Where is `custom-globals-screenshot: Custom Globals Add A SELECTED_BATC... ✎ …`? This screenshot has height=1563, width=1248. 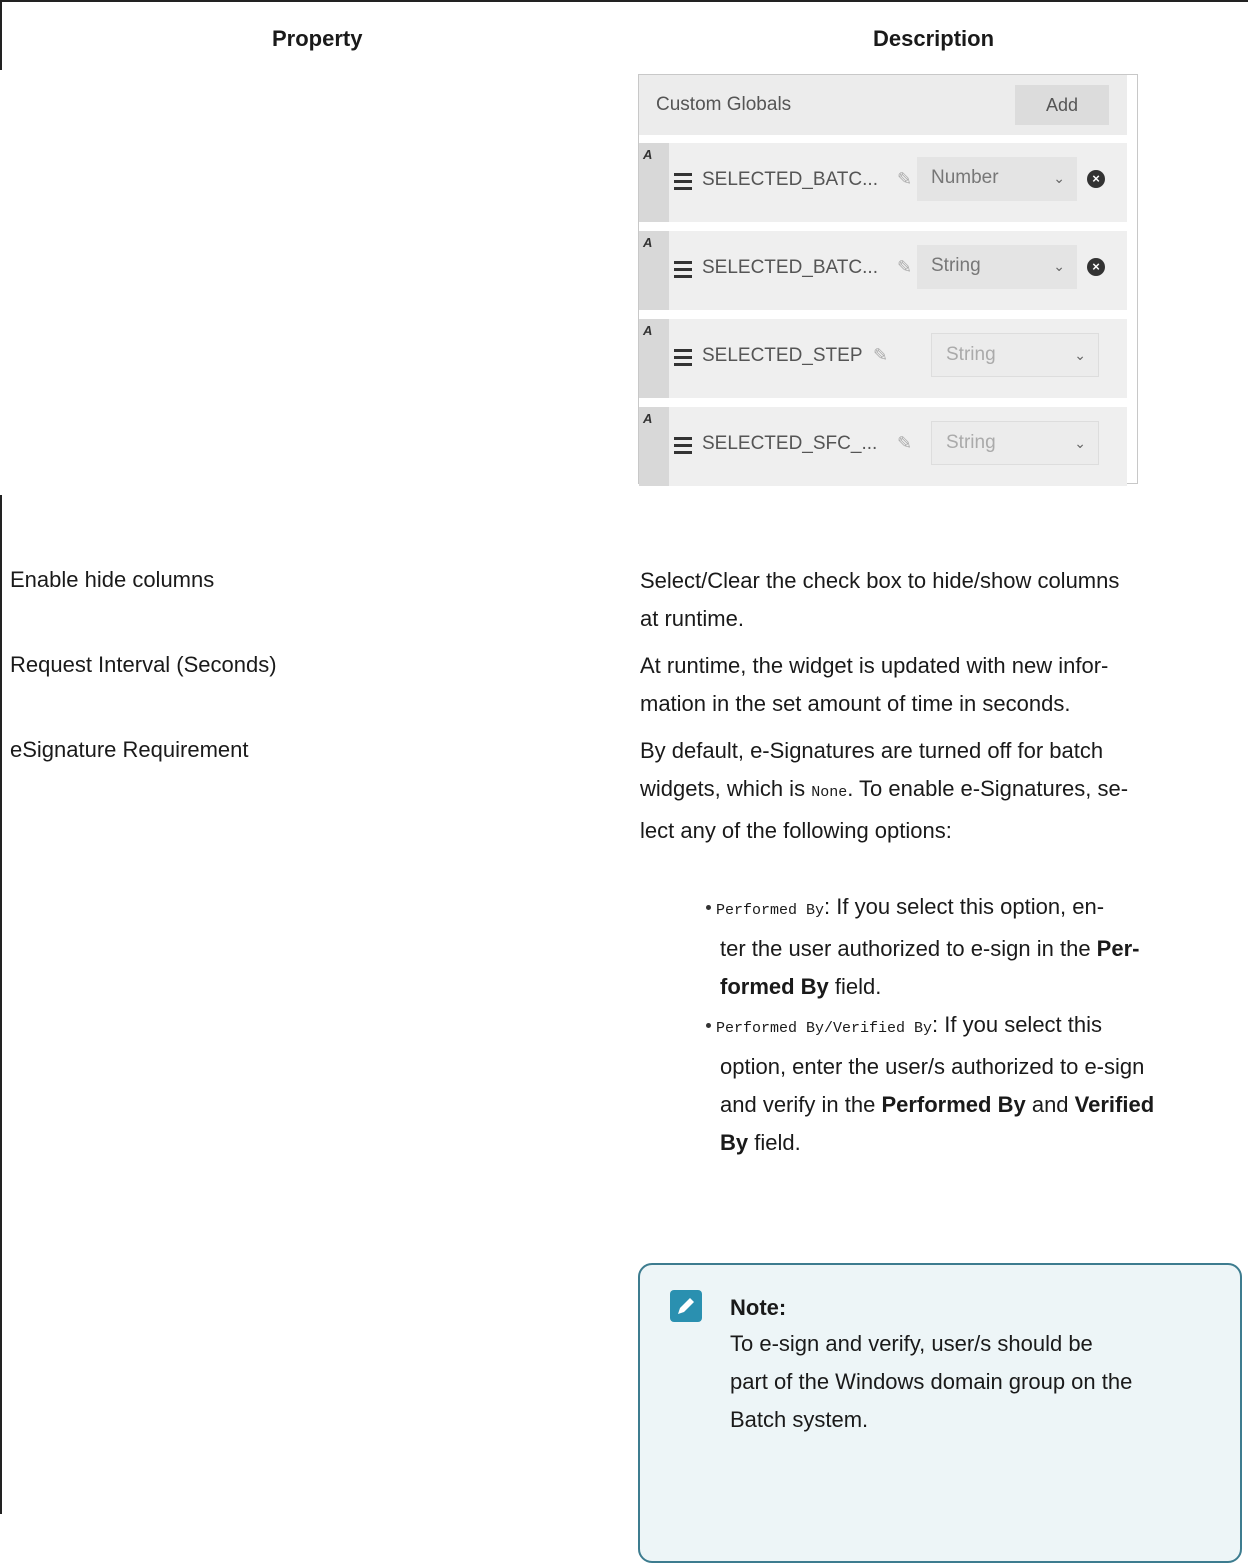 custom-globals-screenshot: Custom Globals Add A SELECTED_BATC... ✎ … is located at coordinates (888, 280).